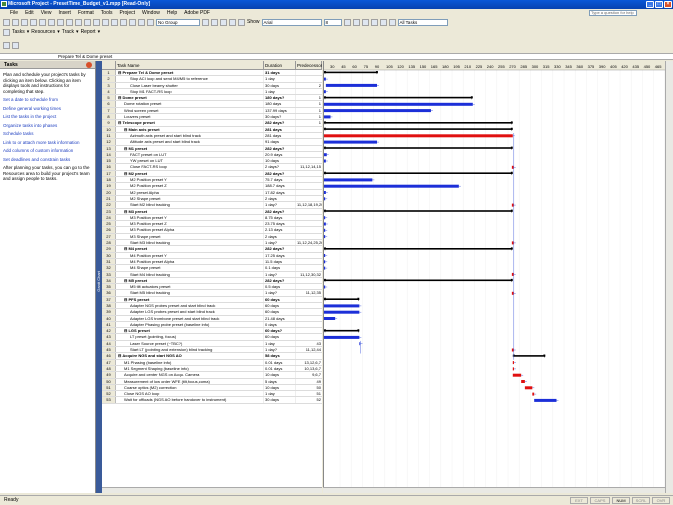 The width and height of the screenshot is (673, 505). What do you see at coordinates (241, 22) in the screenshot?
I see `help-icon` at bounding box center [241, 22].